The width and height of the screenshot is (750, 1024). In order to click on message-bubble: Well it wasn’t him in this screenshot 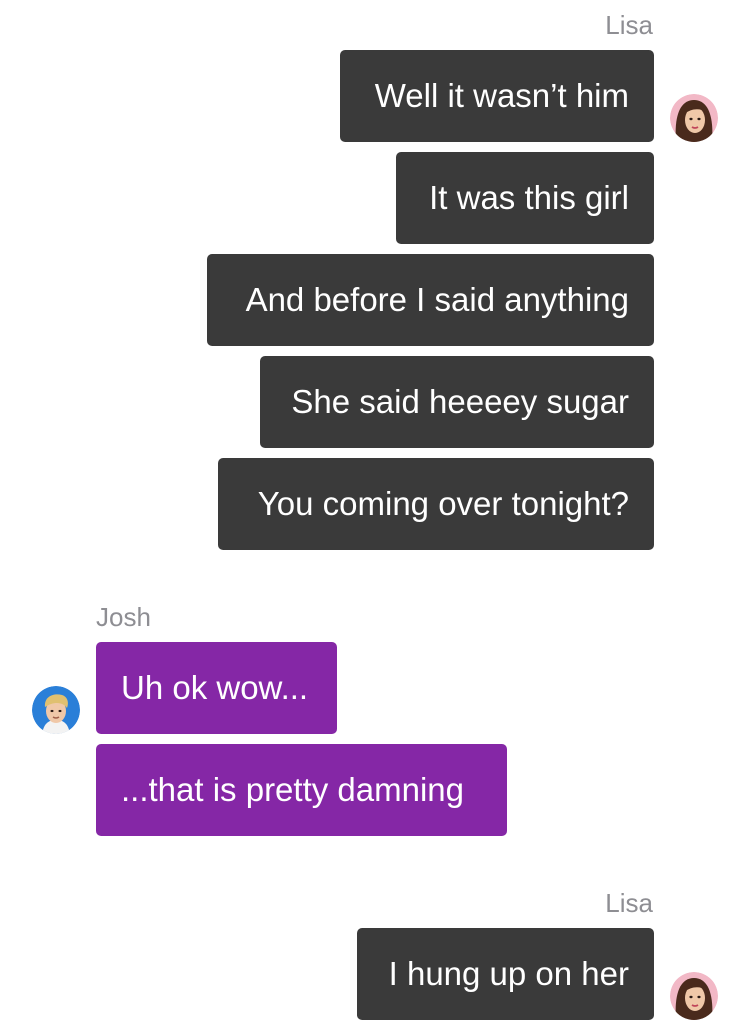, I will do `click(497, 96)`.